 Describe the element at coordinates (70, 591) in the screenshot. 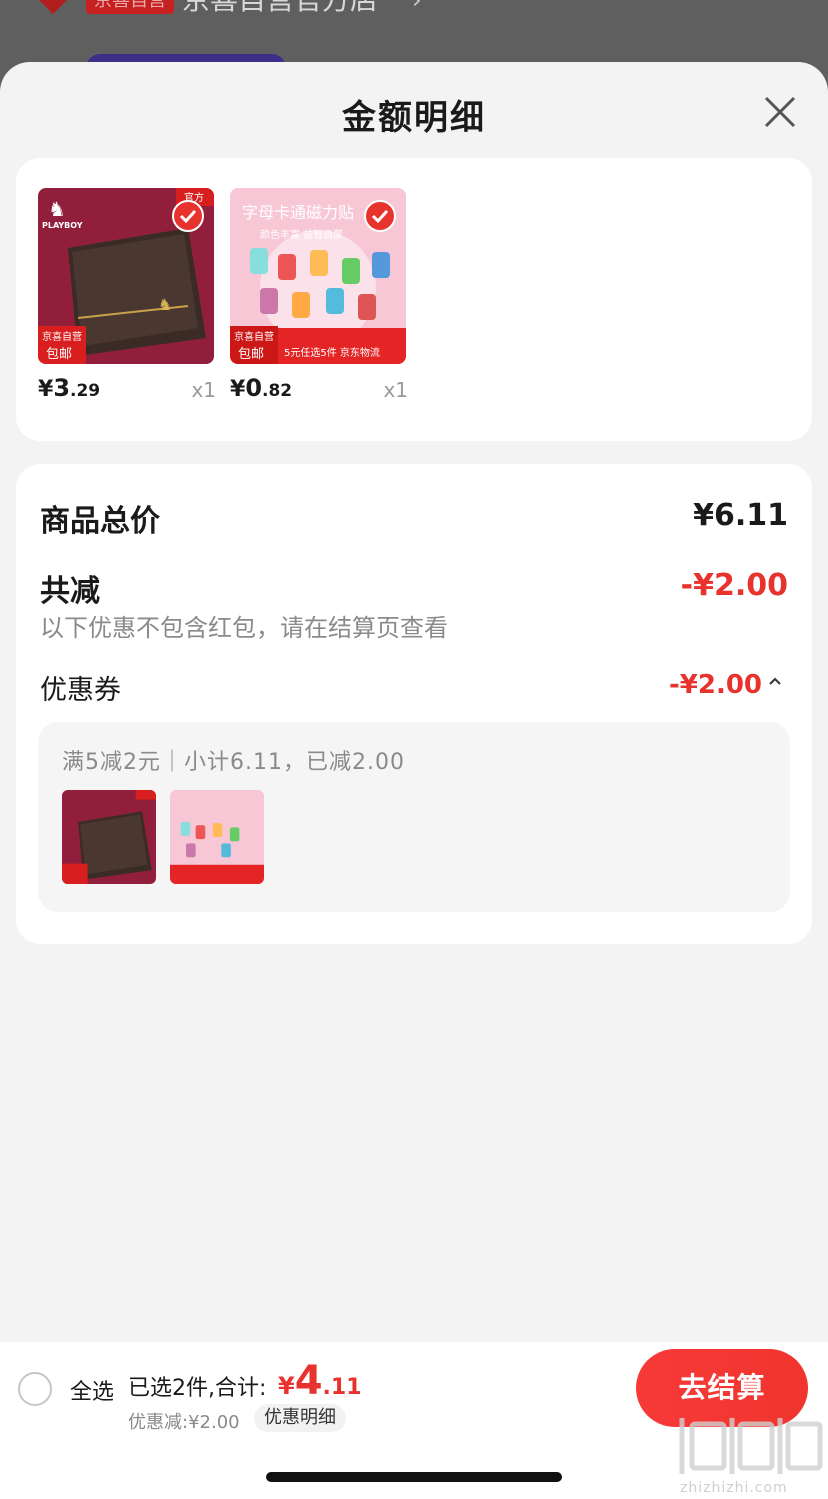

I see `total-reduce-label: 共减` at that location.